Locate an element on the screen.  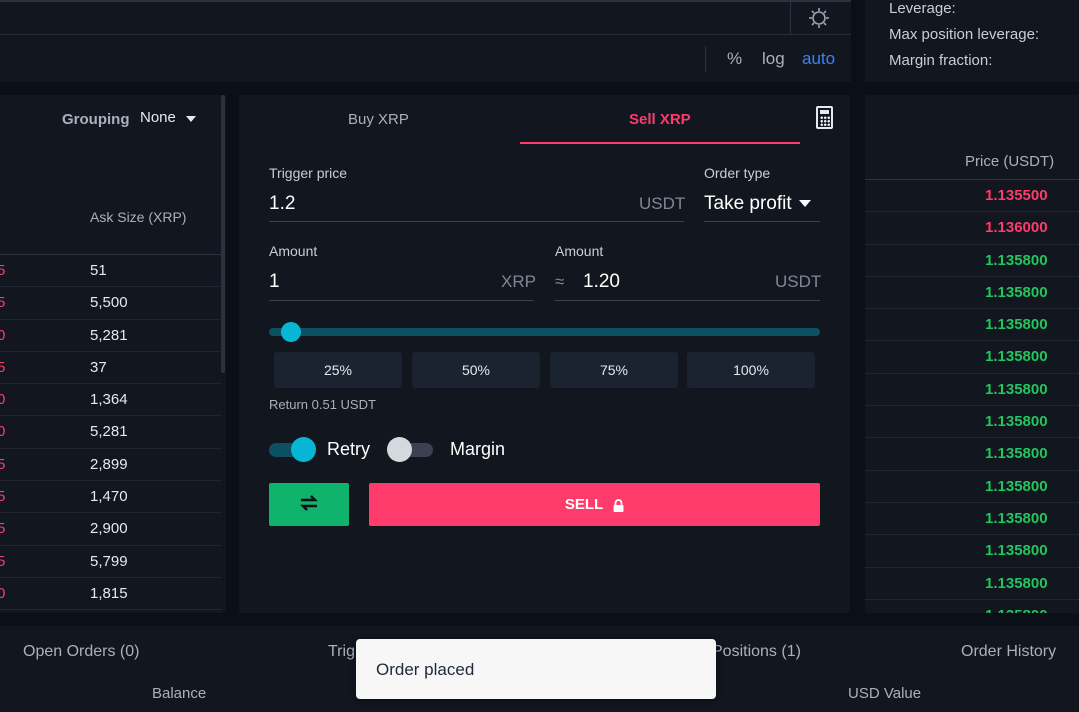
grouping-label: Grouping is located at coordinates (96, 119).